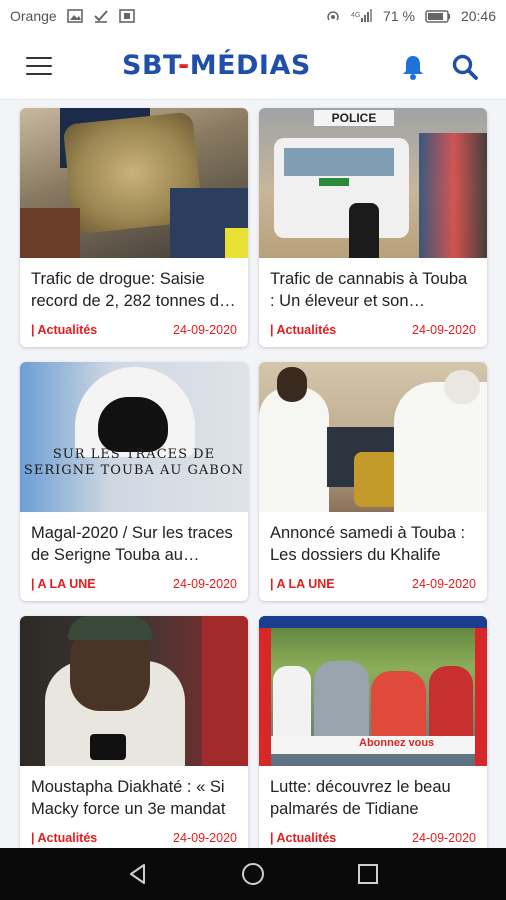 Image resolution: width=506 pixels, height=900 pixels. I want to click on frame-right, so click(481, 697).